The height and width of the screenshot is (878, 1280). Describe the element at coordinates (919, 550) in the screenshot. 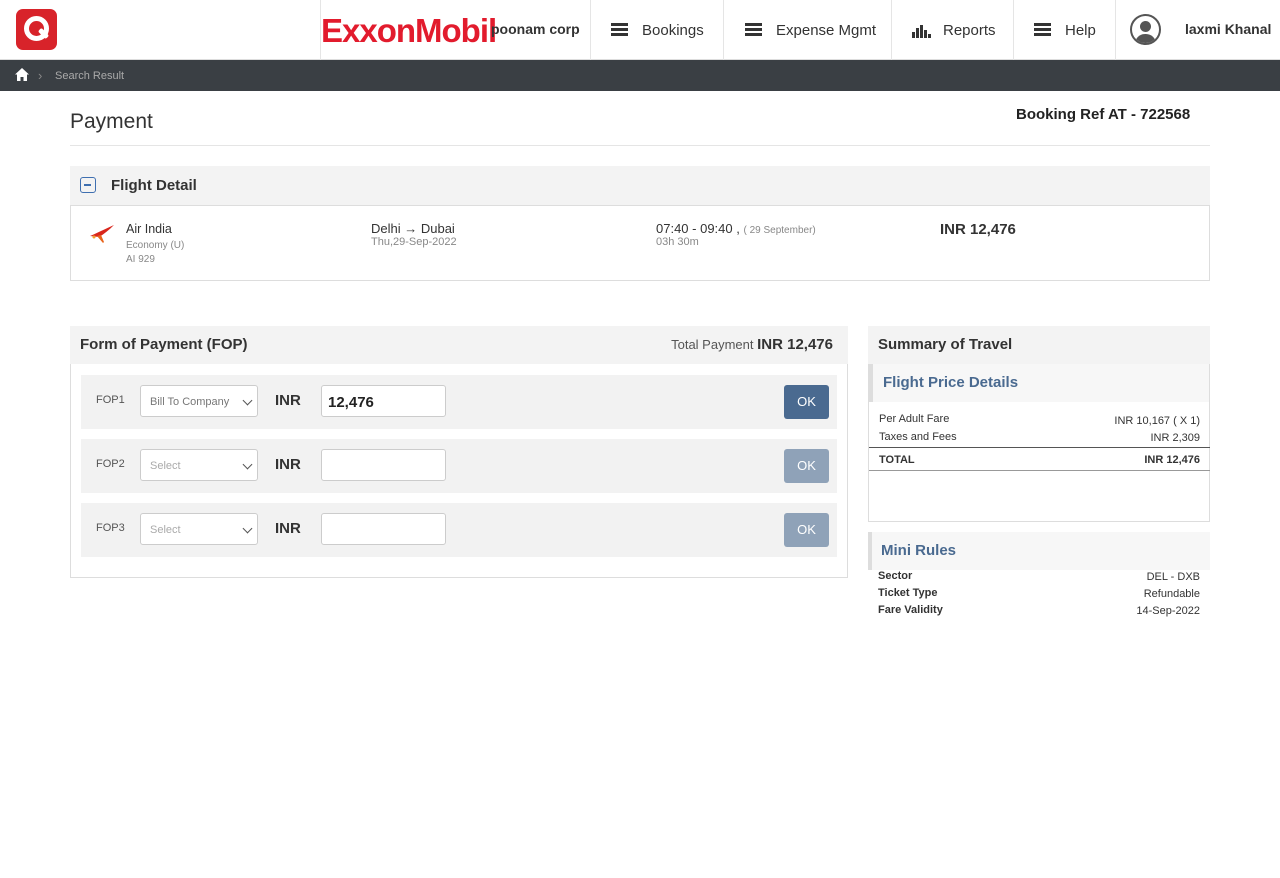

I see `mini-rules-title: Mini Rules` at that location.